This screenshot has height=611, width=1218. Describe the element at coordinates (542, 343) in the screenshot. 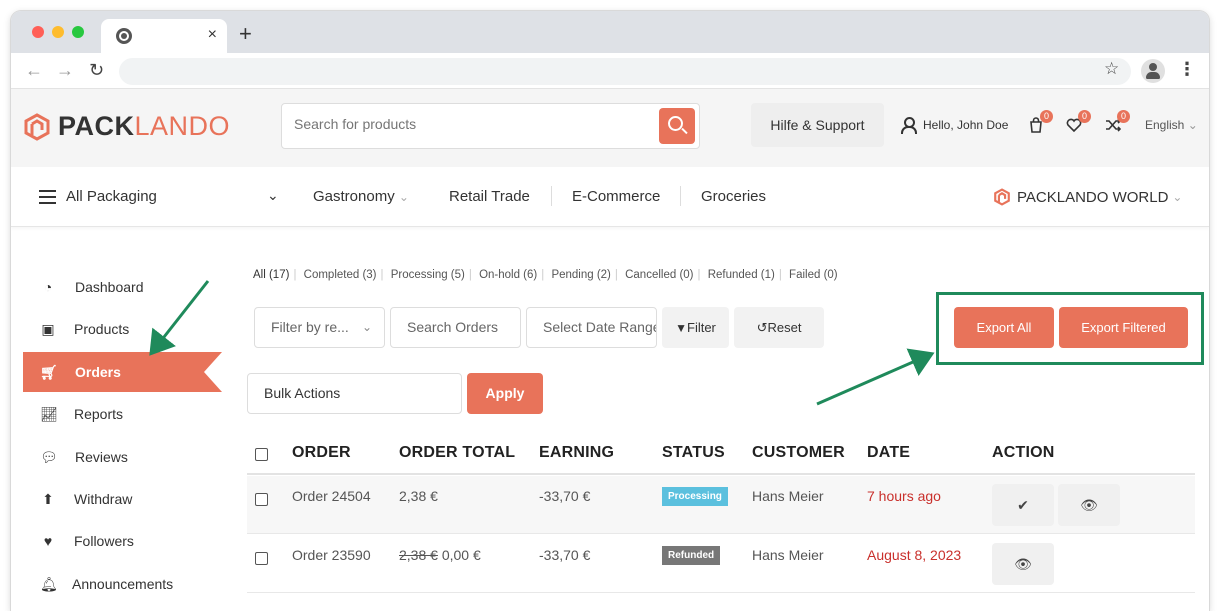

I see `annotation-arrows` at that location.